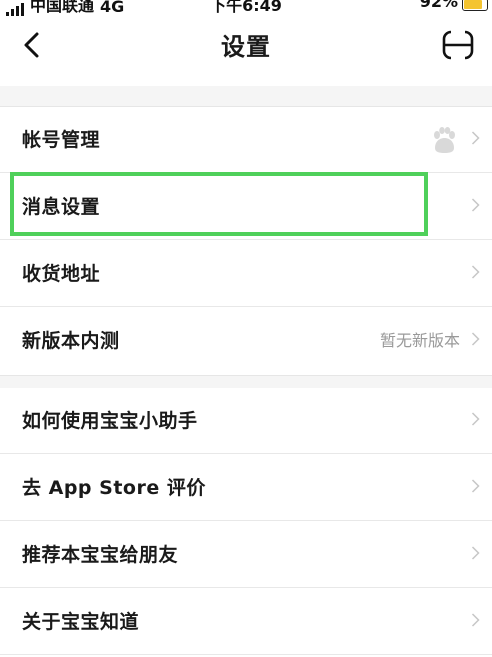 The width and height of the screenshot is (492, 657). What do you see at coordinates (71, 341) in the screenshot?
I see `row-label: 新版本内测` at bounding box center [71, 341].